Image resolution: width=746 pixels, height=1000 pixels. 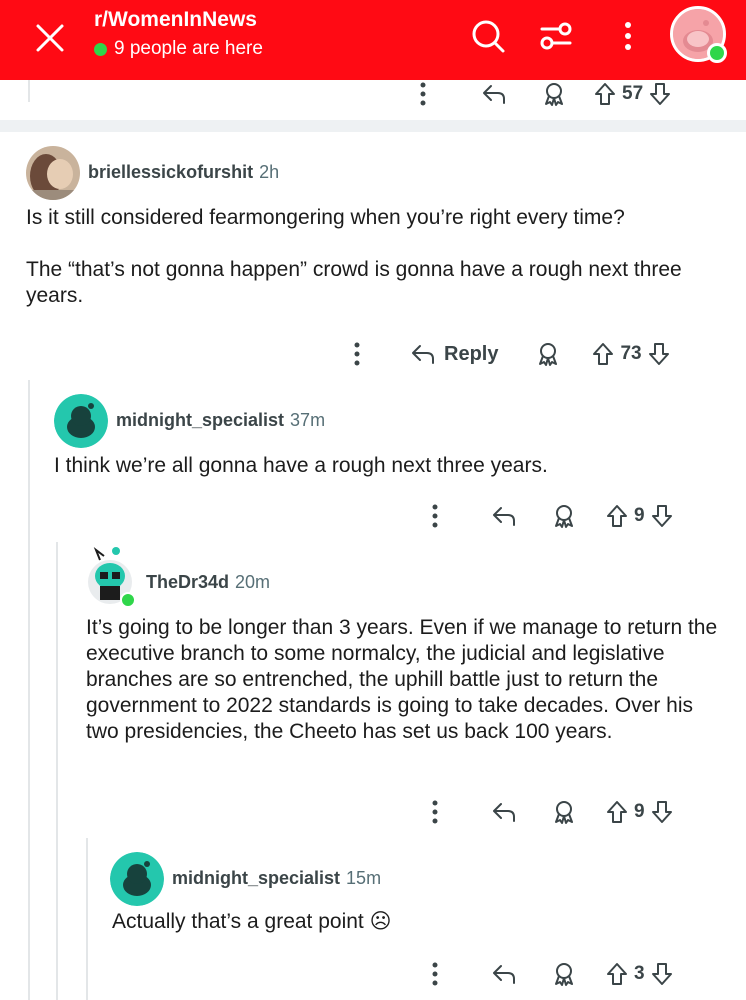 I want to click on vote-count: 57, so click(x=633, y=93).